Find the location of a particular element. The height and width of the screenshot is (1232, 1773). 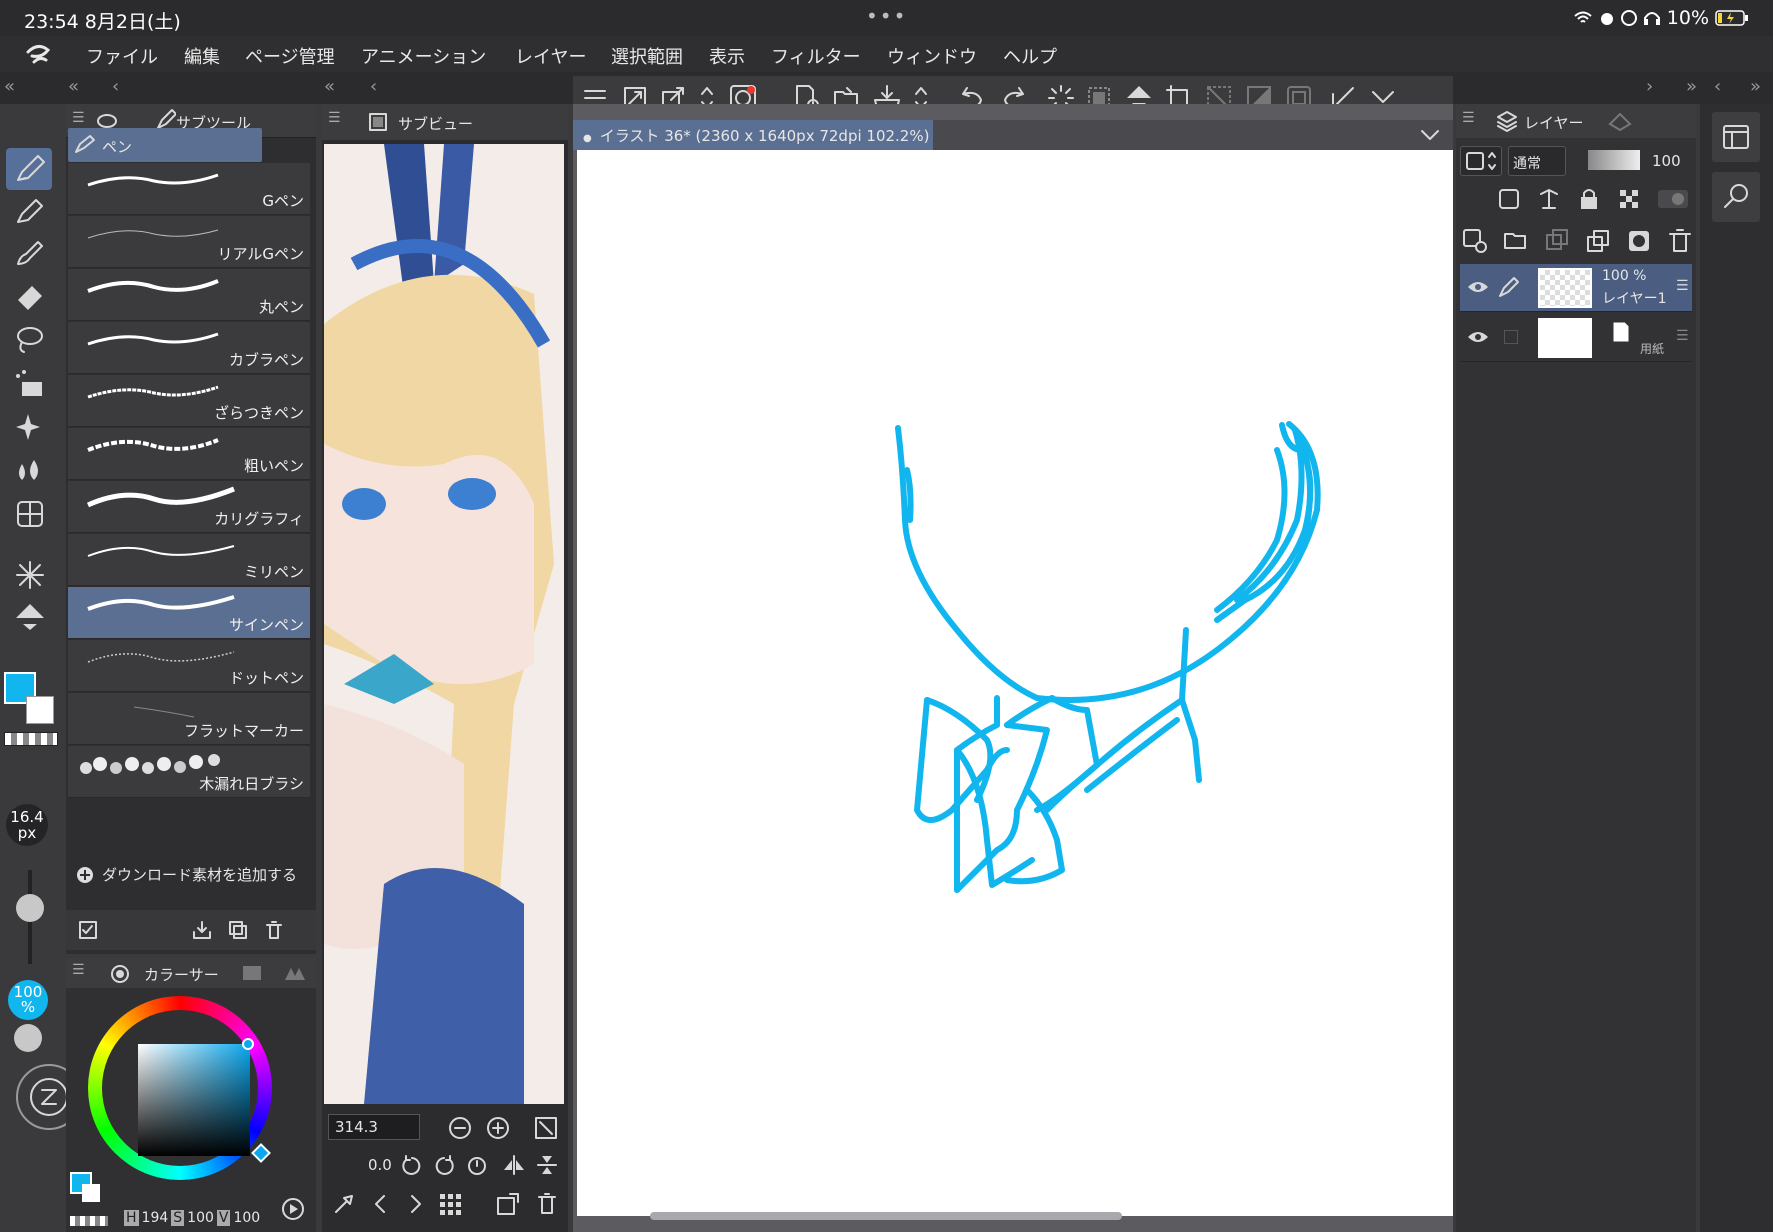

menu-file: ファイル is located at coordinates (122, 56).